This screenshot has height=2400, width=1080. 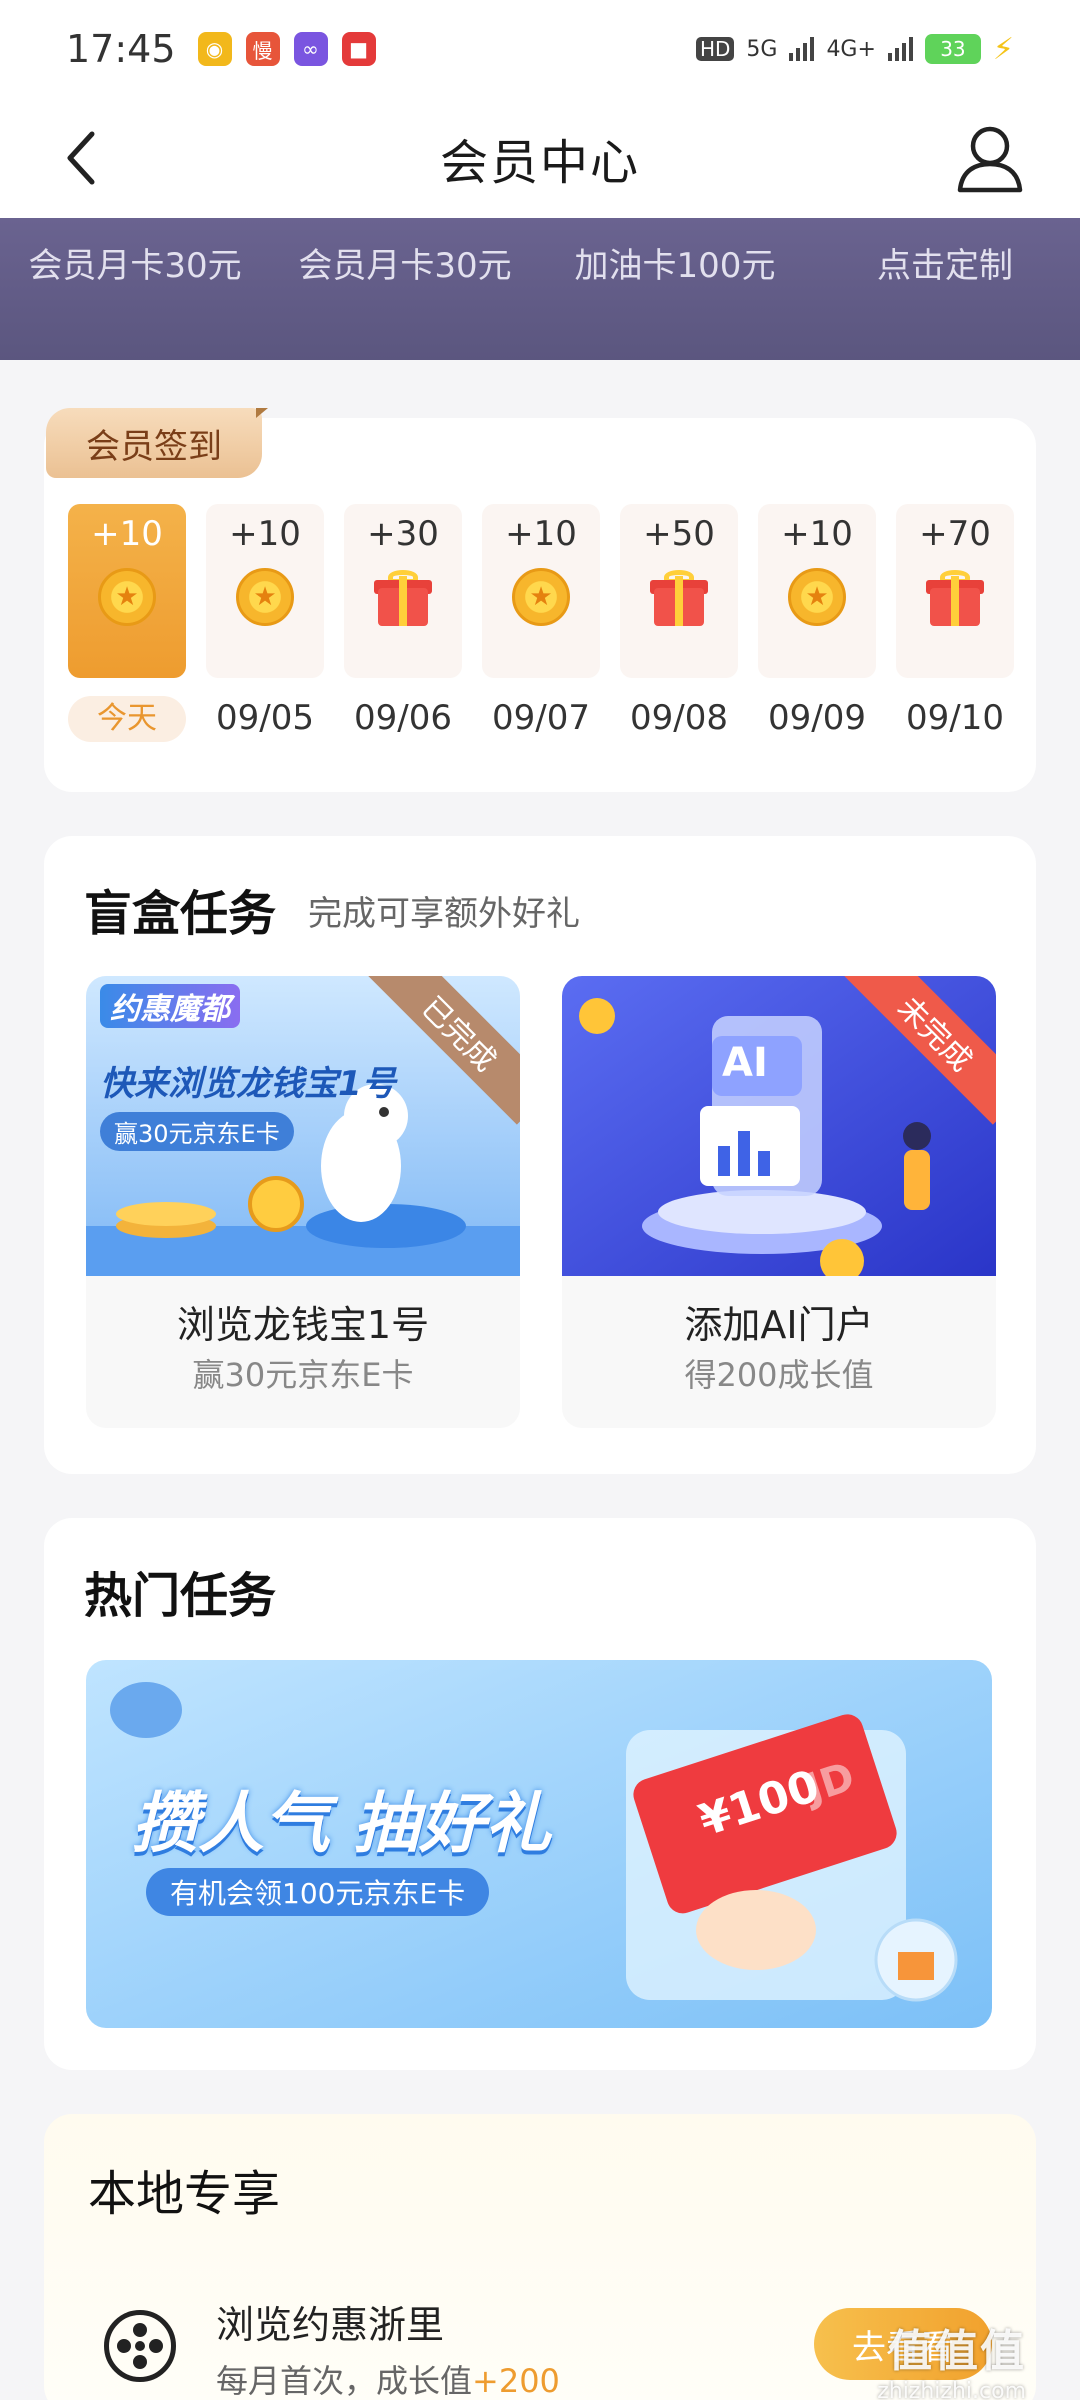 What do you see at coordinates (214, 49) in the screenshot?
I see `weibo-icon: ◉` at bounding box center [214, 49].